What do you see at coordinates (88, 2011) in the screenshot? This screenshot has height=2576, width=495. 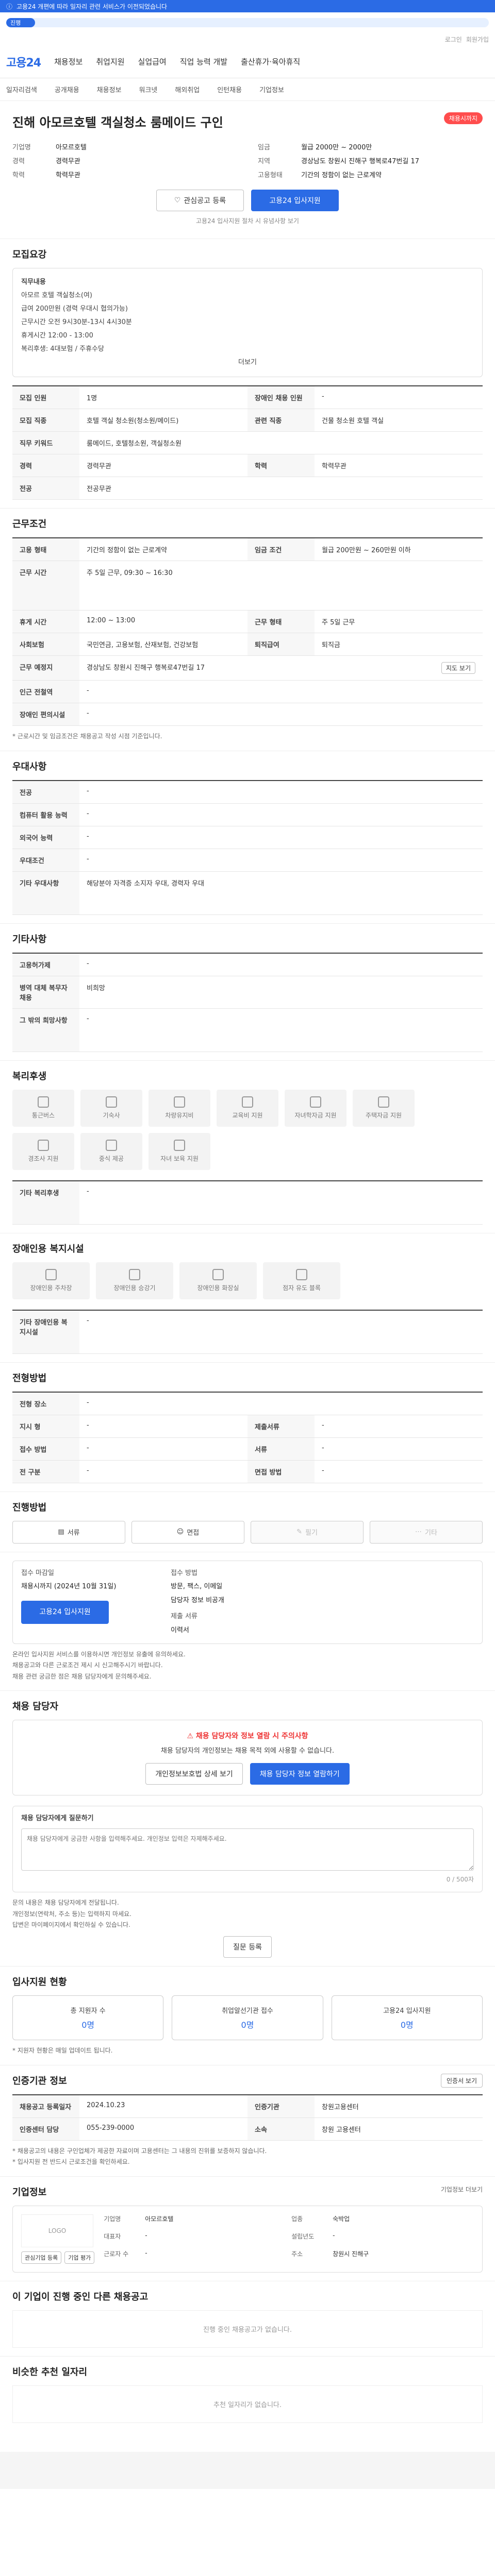 I see `stat-label: 총 지원자 수` at bounding box center [88, 2011].